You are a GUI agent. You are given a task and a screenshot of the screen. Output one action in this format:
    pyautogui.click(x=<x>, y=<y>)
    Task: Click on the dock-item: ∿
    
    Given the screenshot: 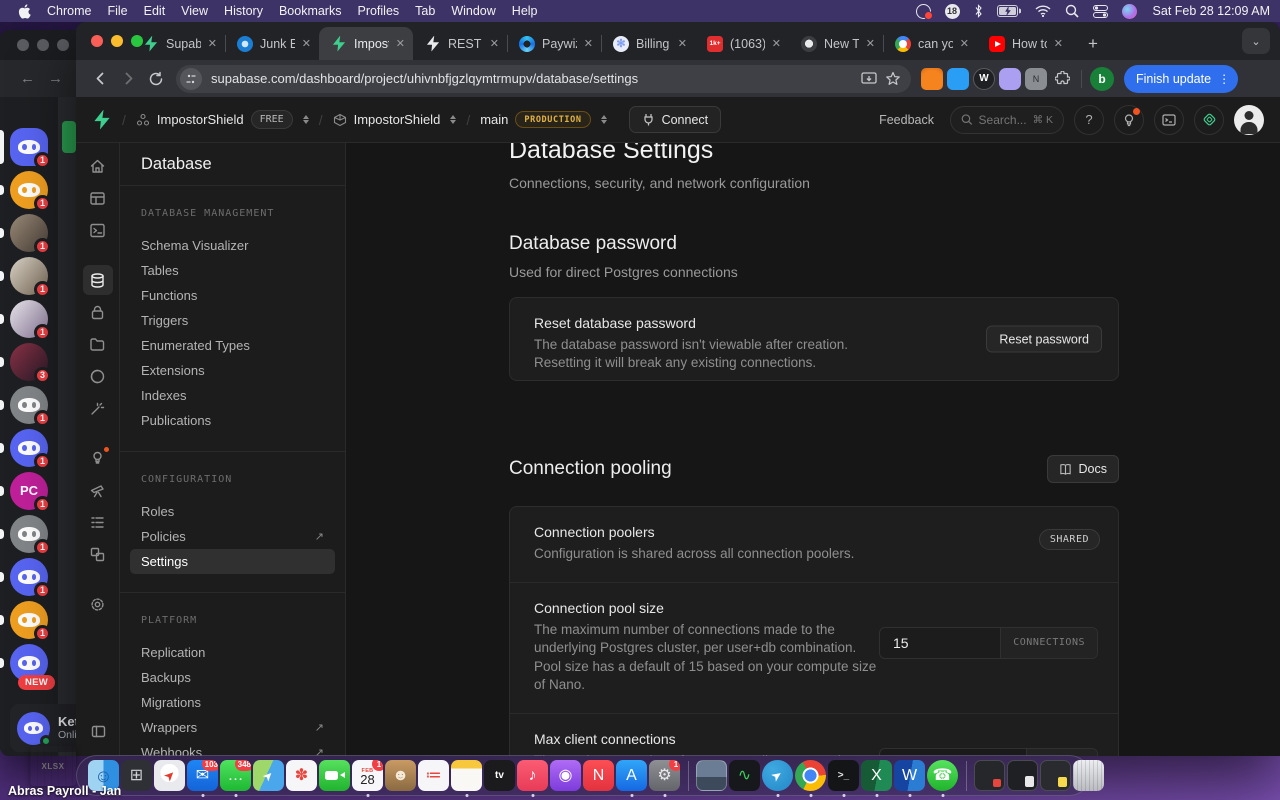 What is the action you would take?
    pyautogui.click(x=744, y=775)
    